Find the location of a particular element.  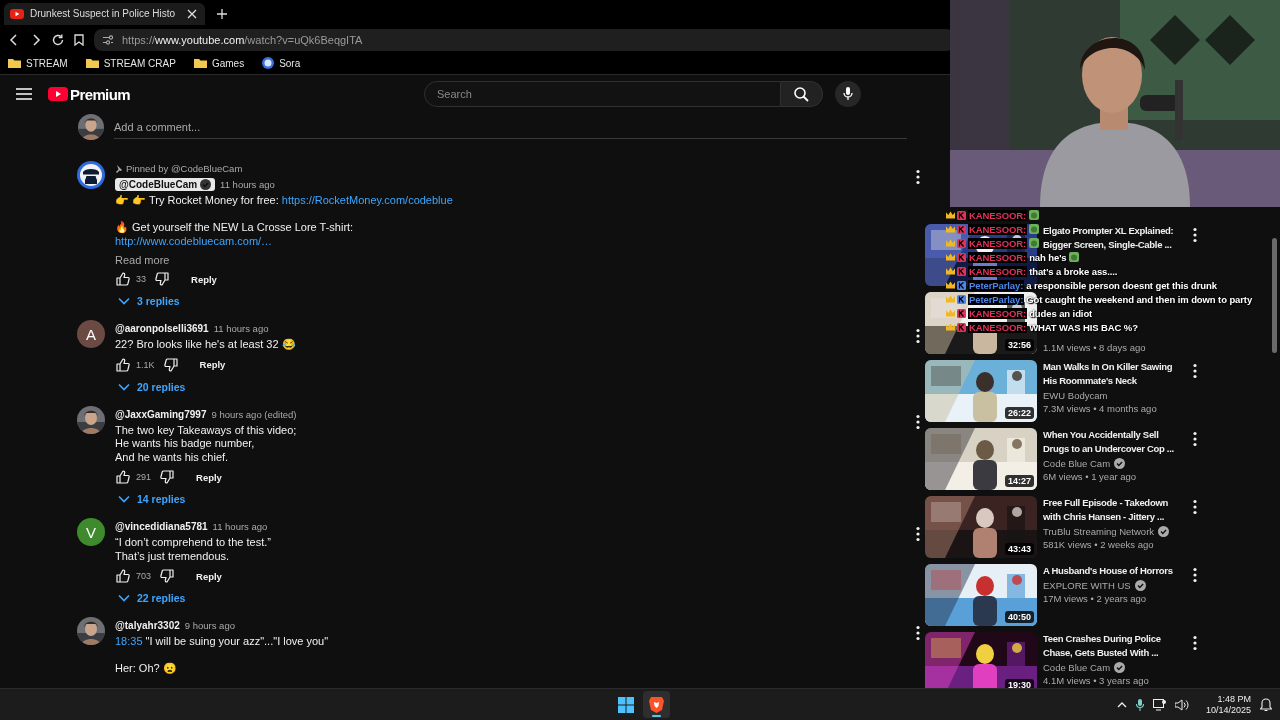

author-name: @JaxxGaming7997 is located at coordinates (161, 414).